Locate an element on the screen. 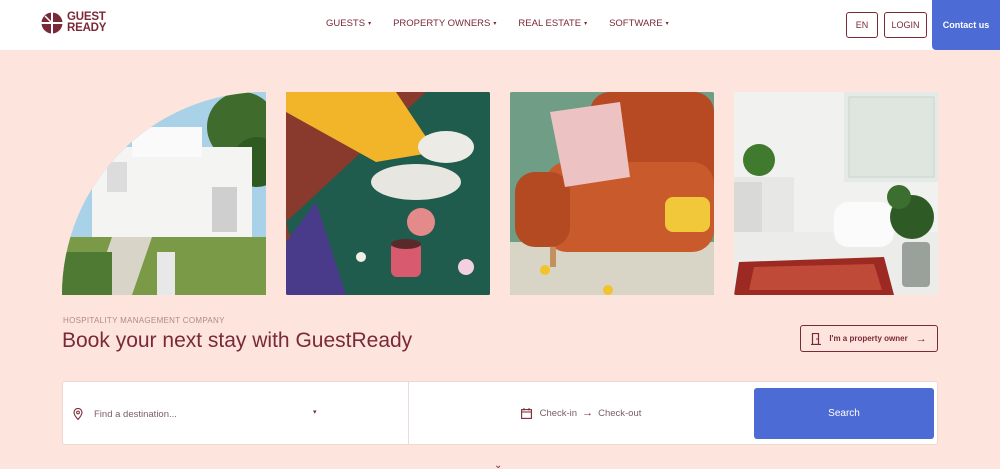 The height and width of the screenshot is (469, 1000). nav-guests: GUESTS ▾ is located at coordinates (348, 23).